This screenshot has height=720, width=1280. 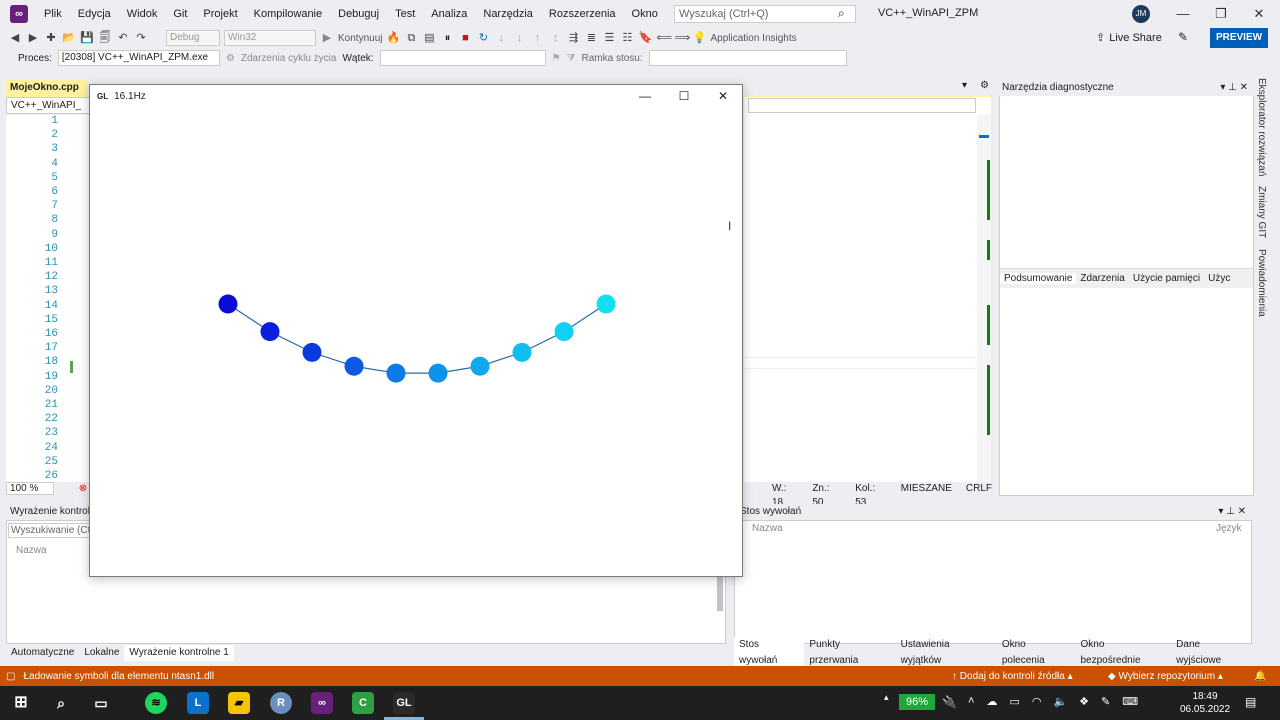 I want to click on pause-icon: ⏸, so click(x=447, y=38).